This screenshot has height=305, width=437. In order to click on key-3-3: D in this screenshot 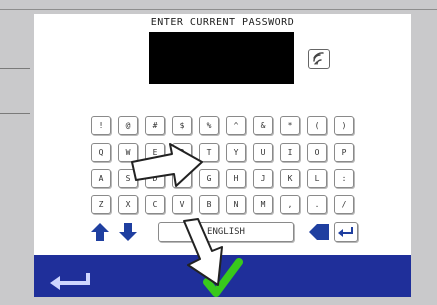, I will do `click(155, 178)`.